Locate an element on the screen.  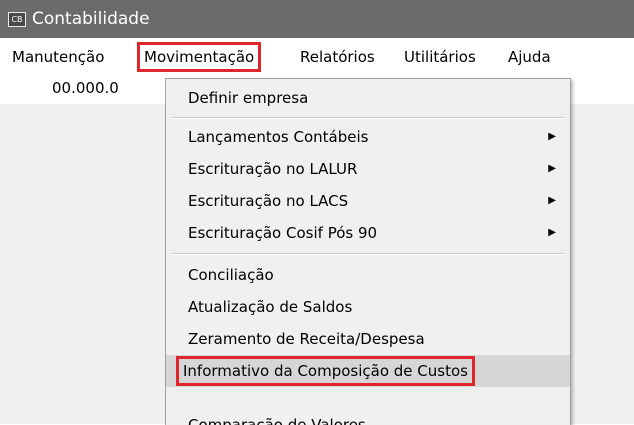
menu-item-label: Conciliação is located at coordinates (231, 275).